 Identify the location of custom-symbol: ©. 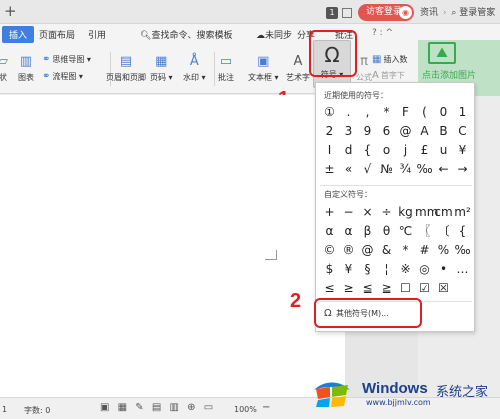
(329, 250).